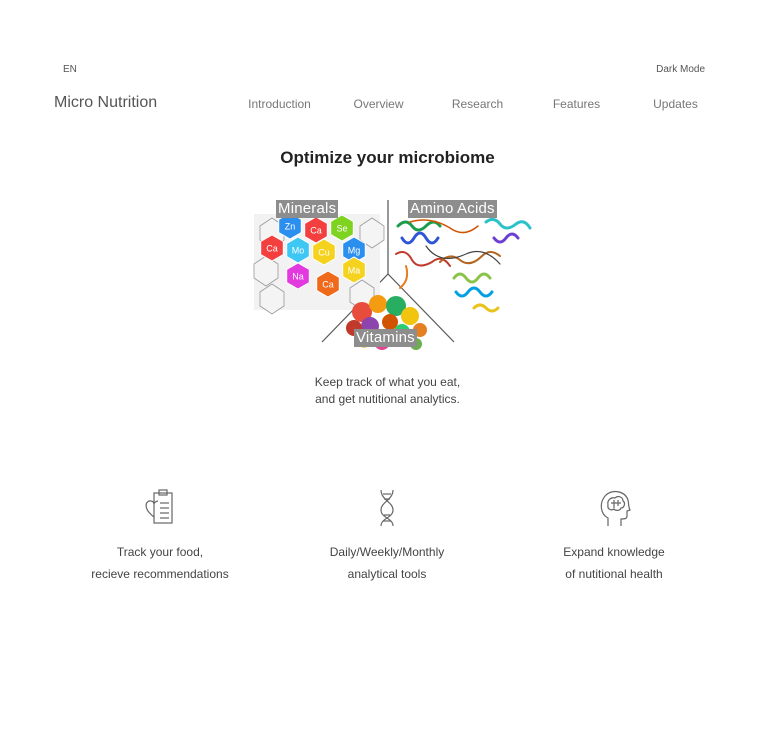 This screenshot has width=761, height=729. What do you see at coordinates (452, 209) in the screenshot?
I see `amino-acids-label: Amino Acids` at bounding box center [452, 209].